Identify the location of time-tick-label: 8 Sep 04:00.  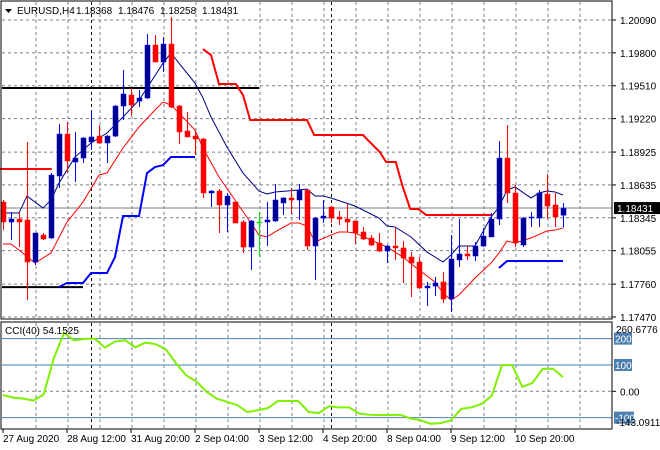
(414, 439).